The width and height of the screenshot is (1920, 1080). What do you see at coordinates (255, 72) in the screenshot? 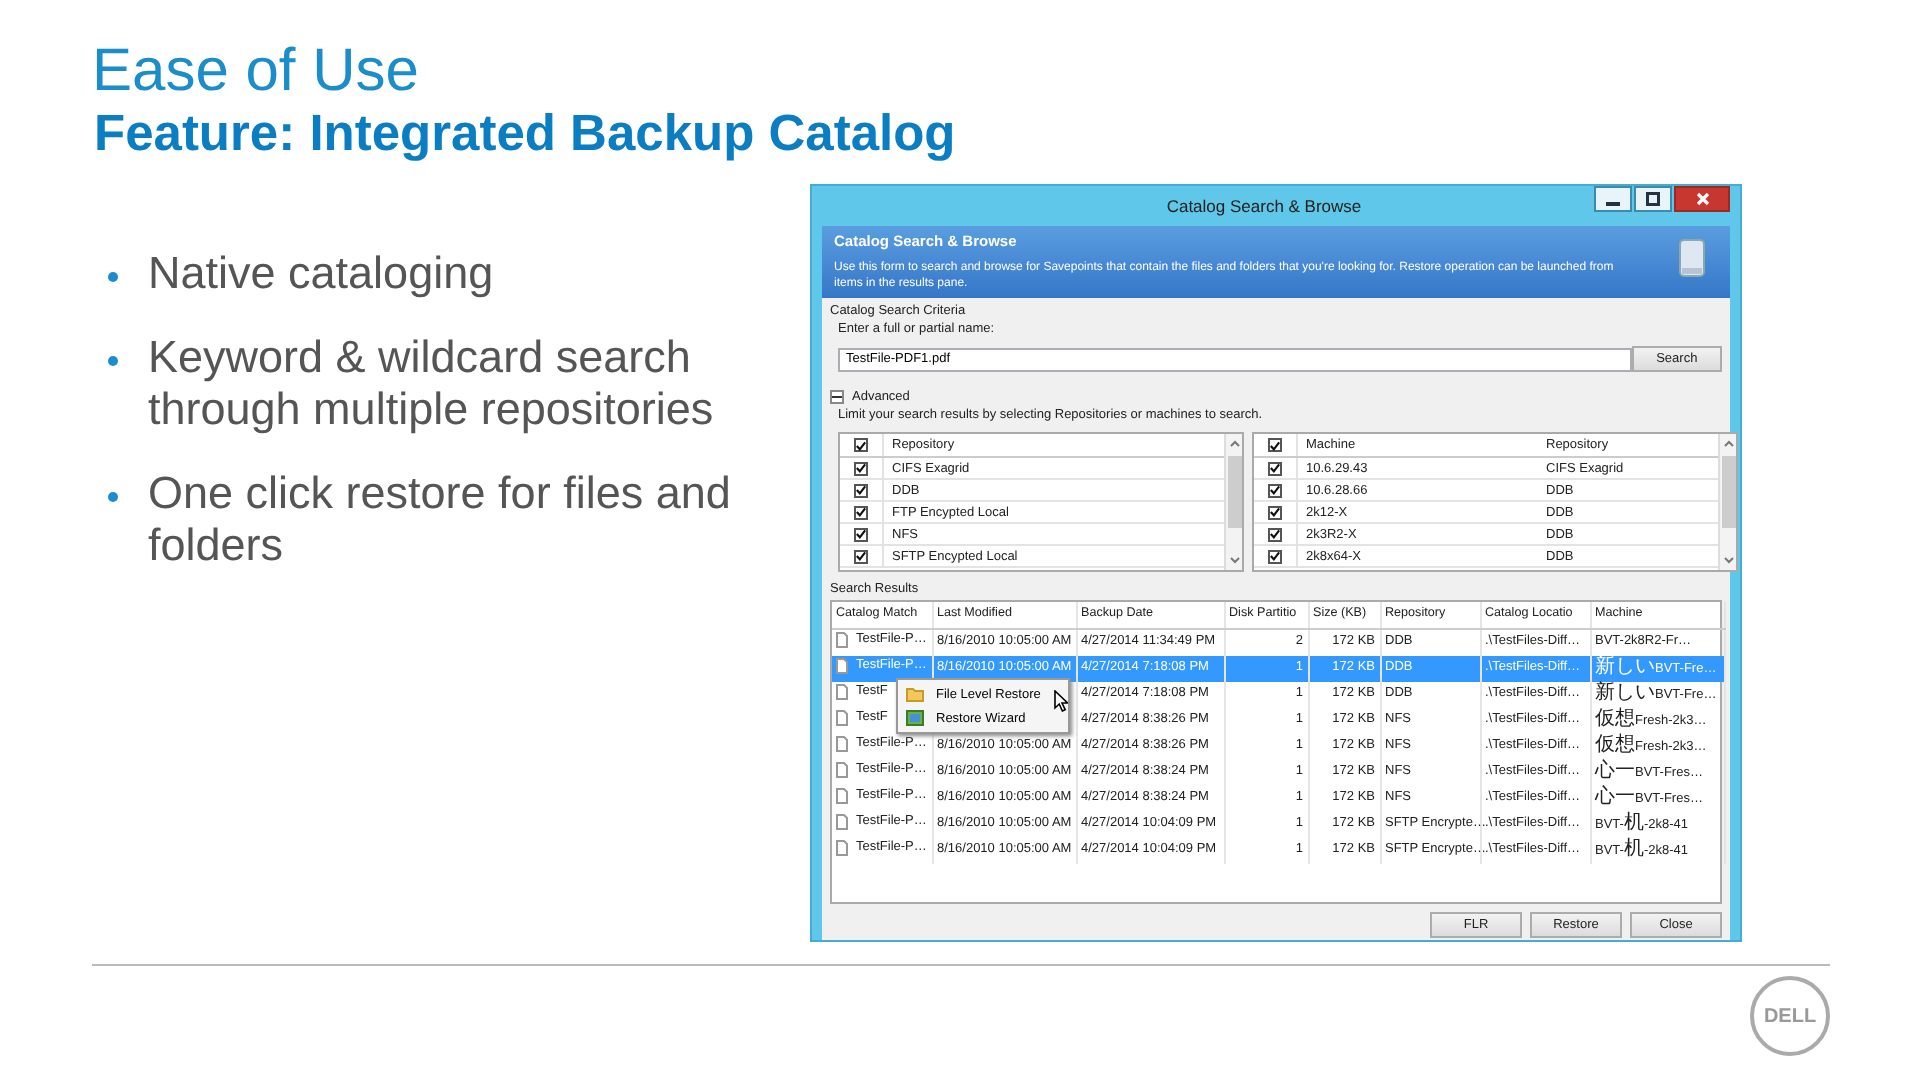
I see `slide-title: Ease of Use` at bounding box center [255, 72].